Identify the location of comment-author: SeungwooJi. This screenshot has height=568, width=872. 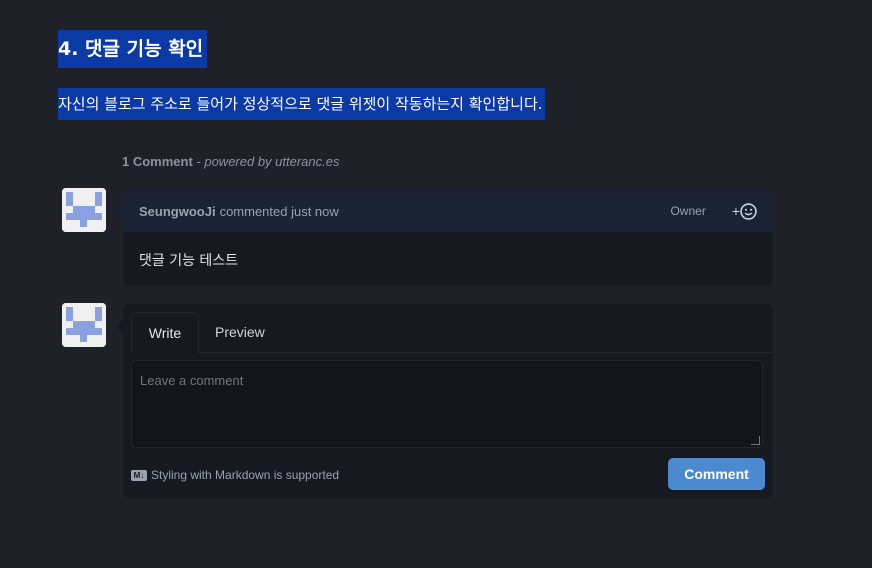
(177, 211).